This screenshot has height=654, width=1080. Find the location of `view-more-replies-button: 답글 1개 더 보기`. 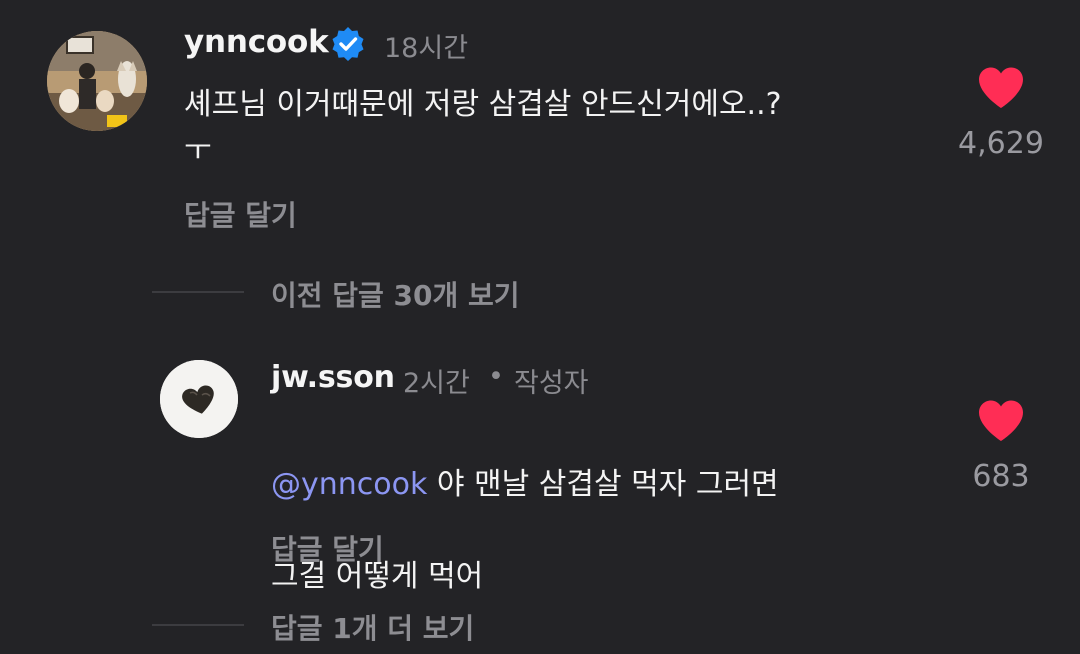

view-more-replies-button: 답글 1개 더 보기 is located at coordinates (372, 627).